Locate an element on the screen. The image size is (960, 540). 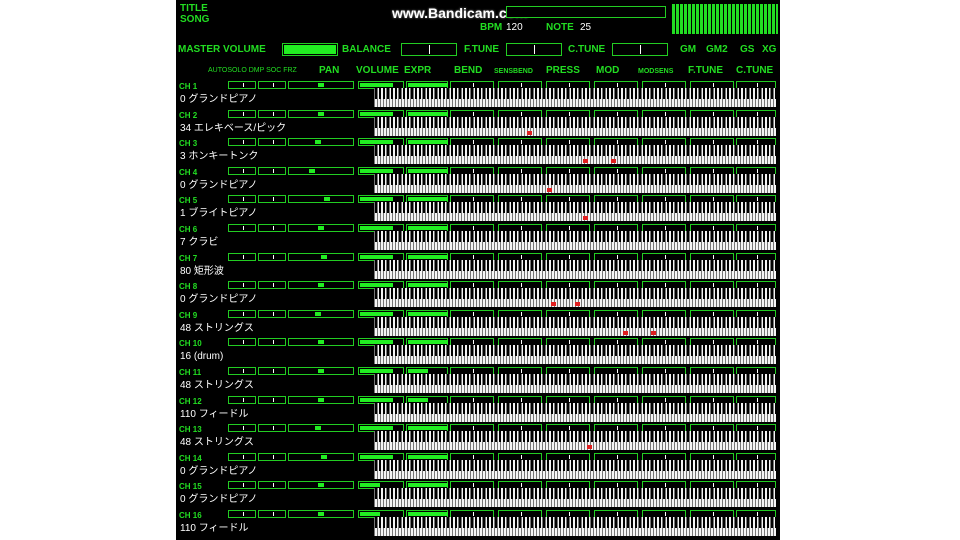
mode-gm-button: GM is located at coordinates (688, 50).